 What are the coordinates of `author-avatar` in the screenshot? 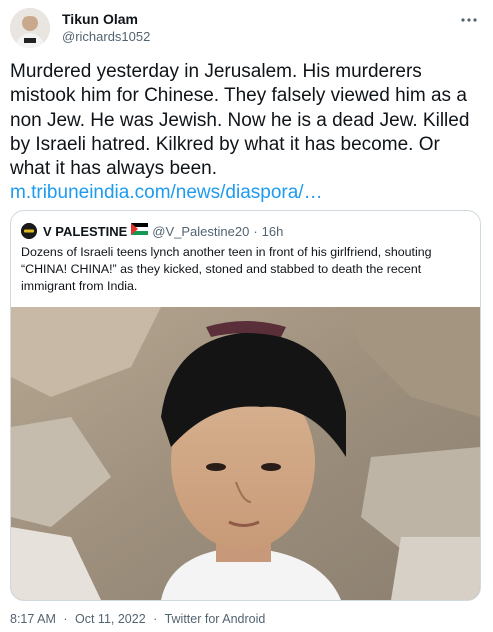 It's located at (30, 28).